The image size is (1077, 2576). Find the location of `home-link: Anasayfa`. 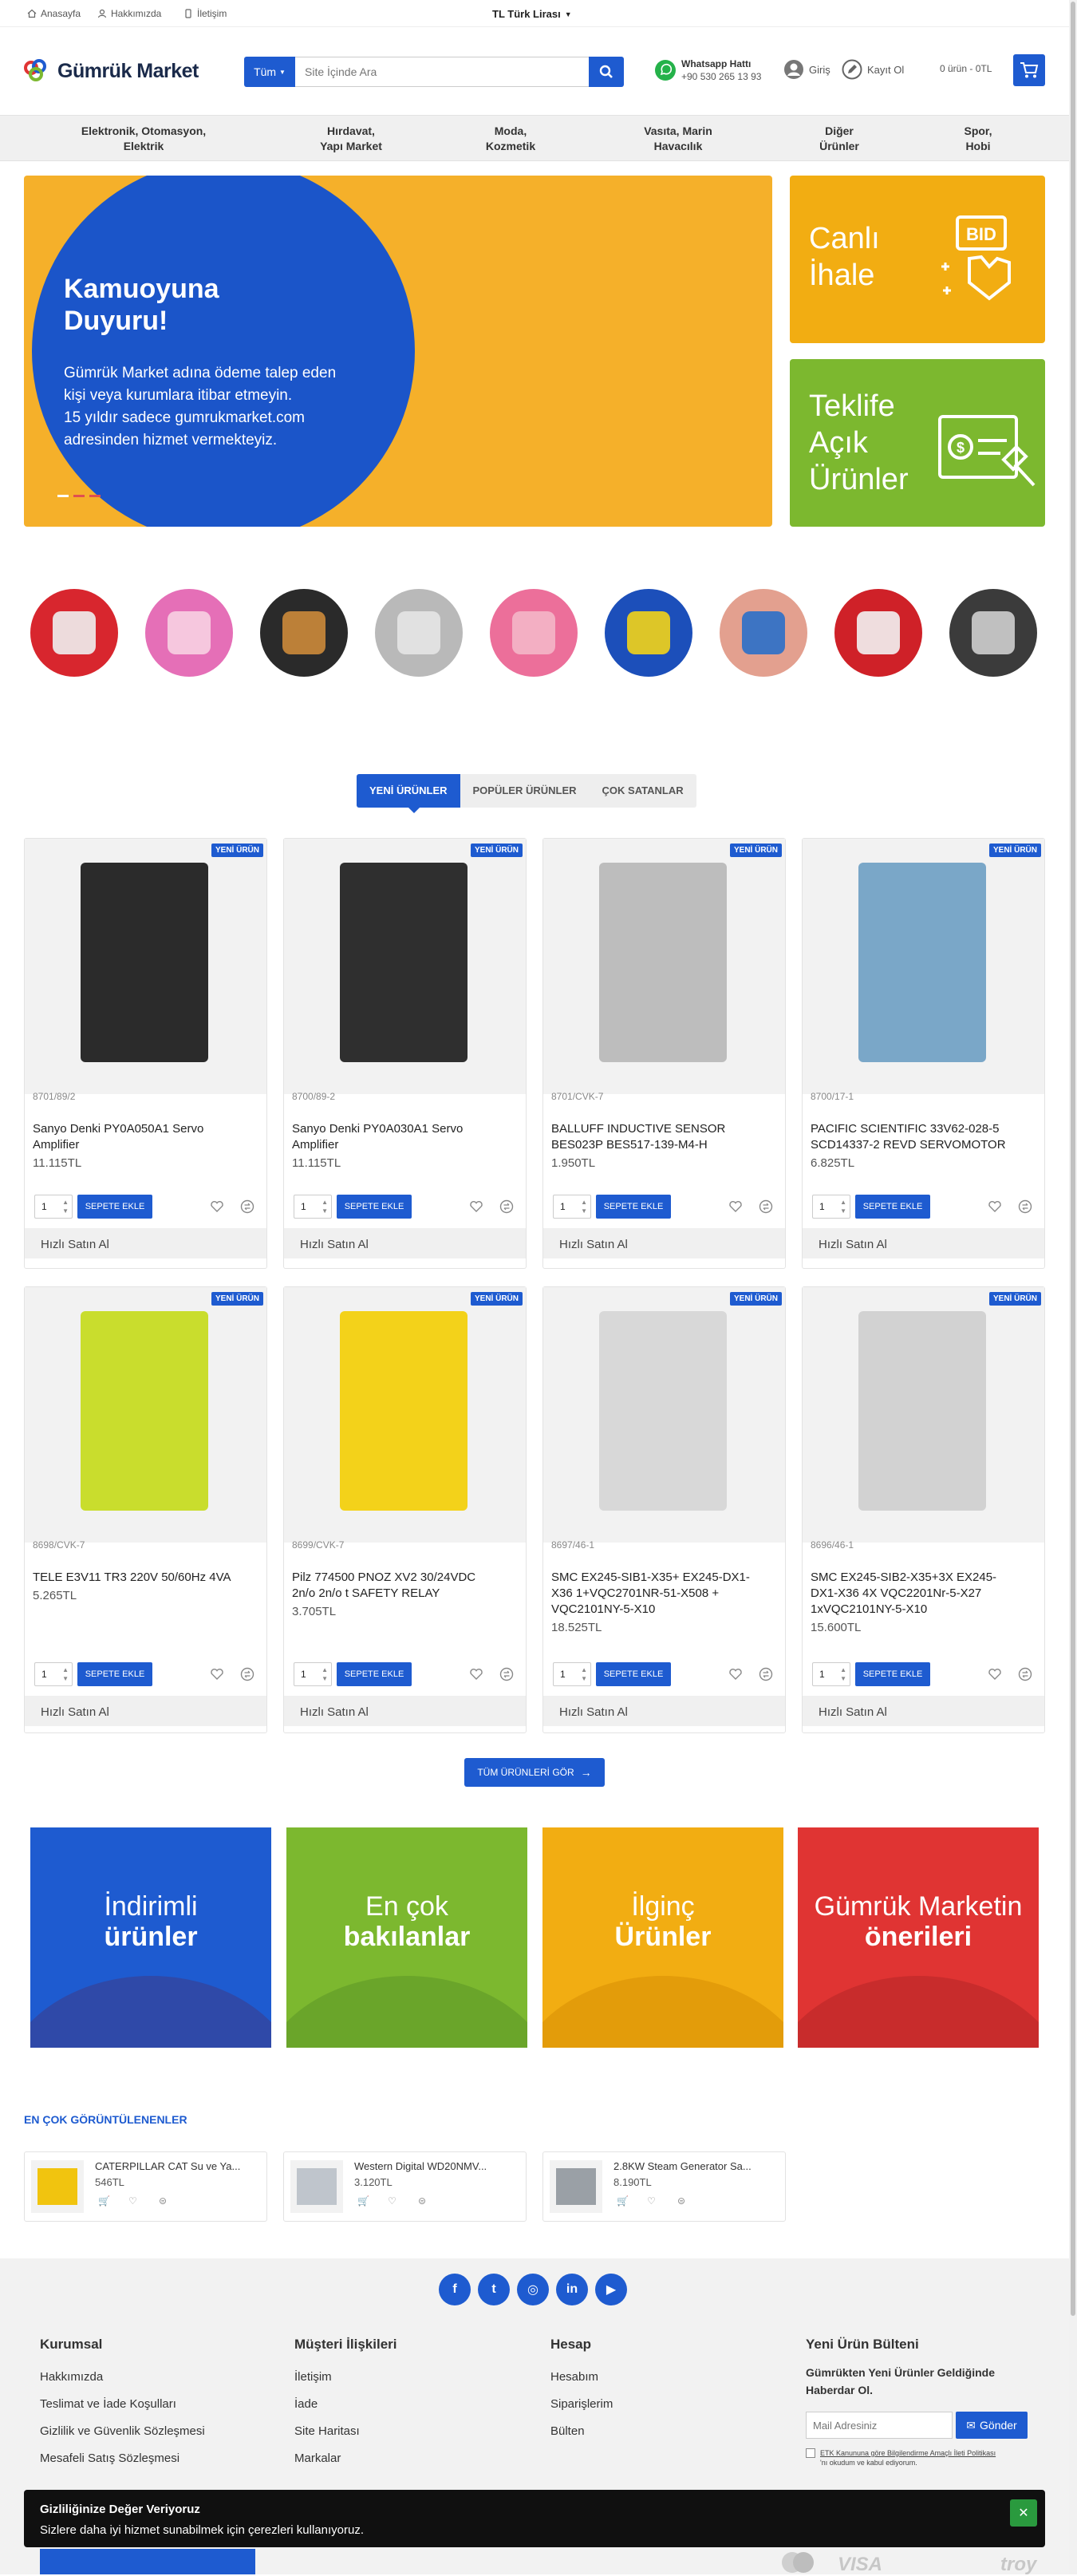

home-link: Anasayfa is located at coordinates (54, 13).